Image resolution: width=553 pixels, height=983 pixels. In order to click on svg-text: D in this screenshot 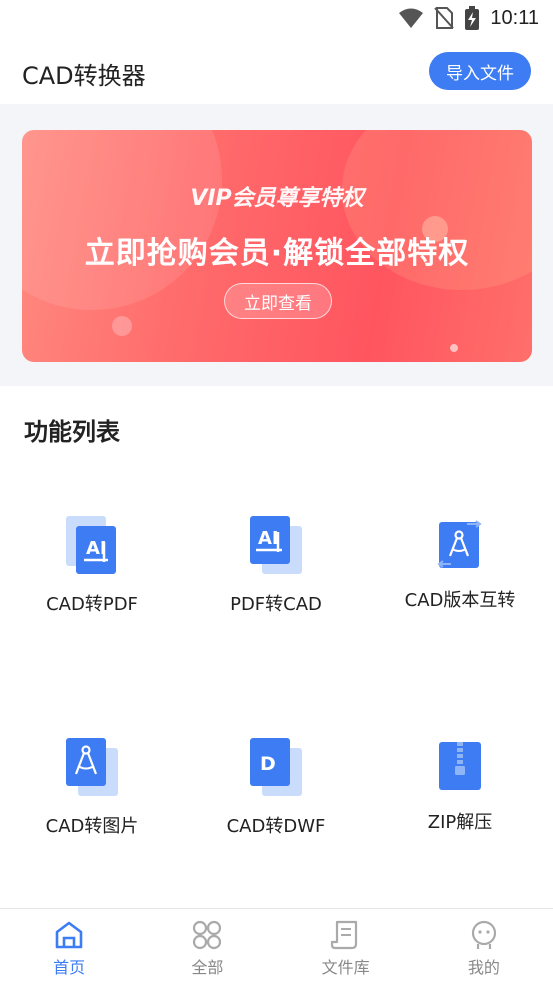, I will do `click(268, 764)`.